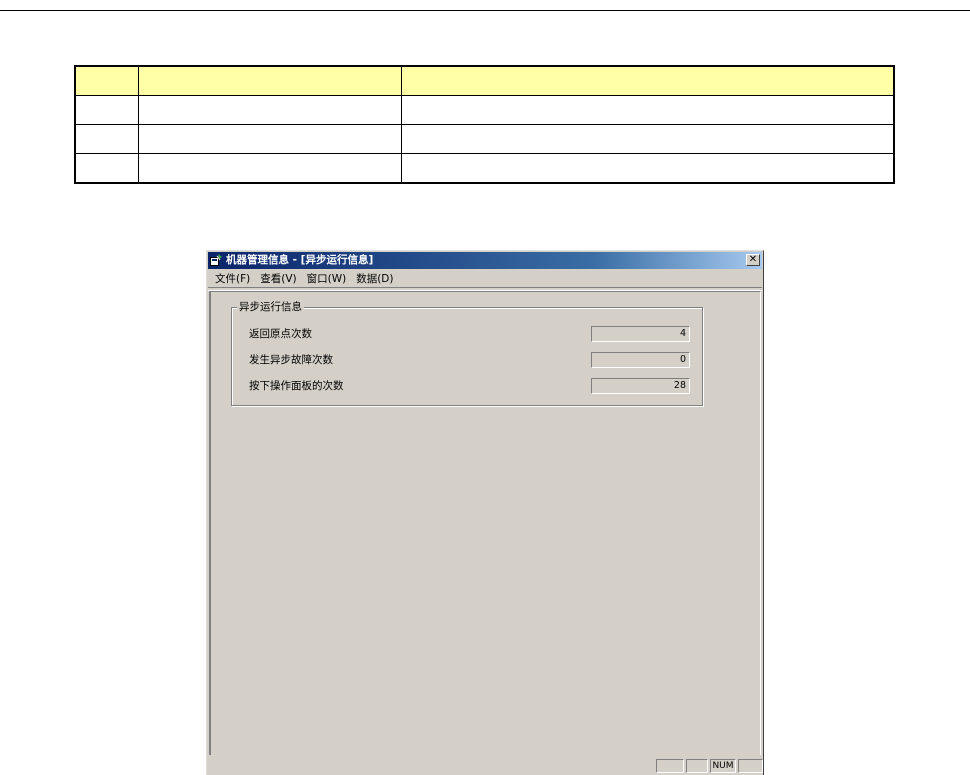  Describe the element at coordinates (270, 307) in the screenshot. I see `groupbox-title: 异步运行信息` at that location.